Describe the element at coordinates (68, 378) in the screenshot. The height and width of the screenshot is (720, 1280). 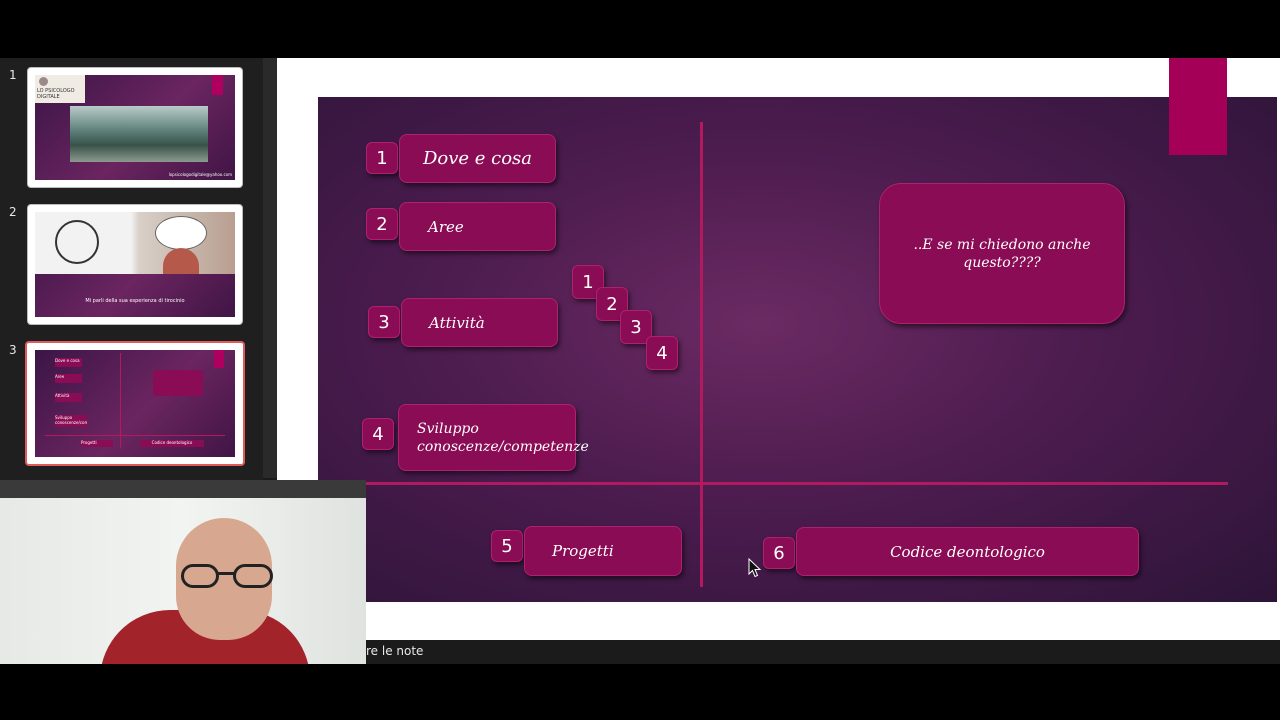
I see `thumb-box: Aree` at that location.